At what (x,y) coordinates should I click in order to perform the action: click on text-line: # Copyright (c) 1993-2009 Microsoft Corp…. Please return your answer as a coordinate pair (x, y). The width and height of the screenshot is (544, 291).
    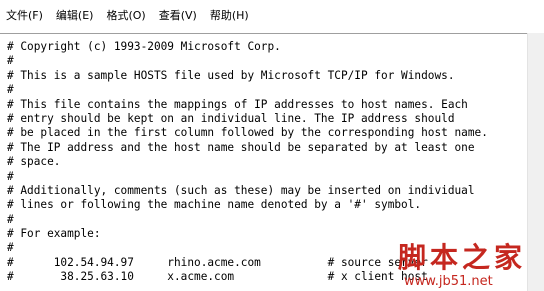
    Looking at the image, I should click on (144, 46).